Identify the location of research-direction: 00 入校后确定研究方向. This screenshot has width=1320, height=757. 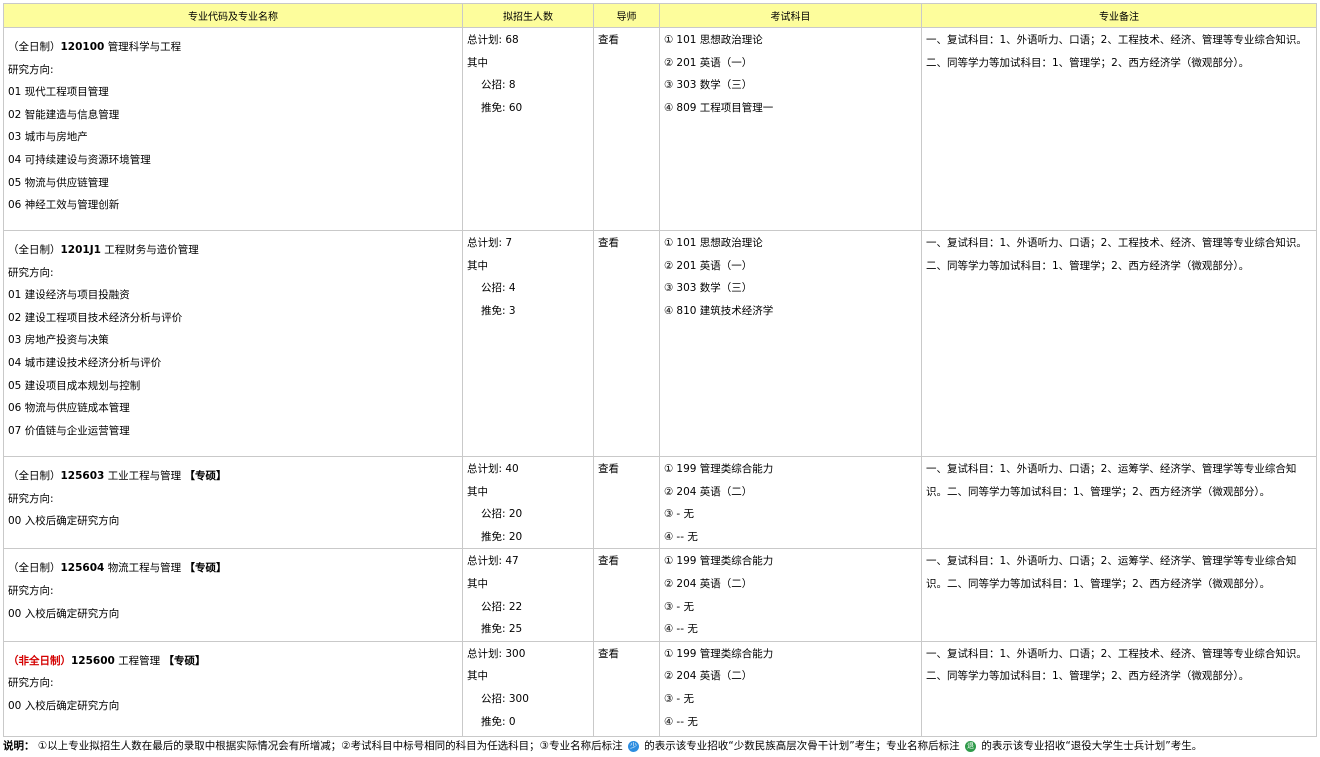
(64, 613).